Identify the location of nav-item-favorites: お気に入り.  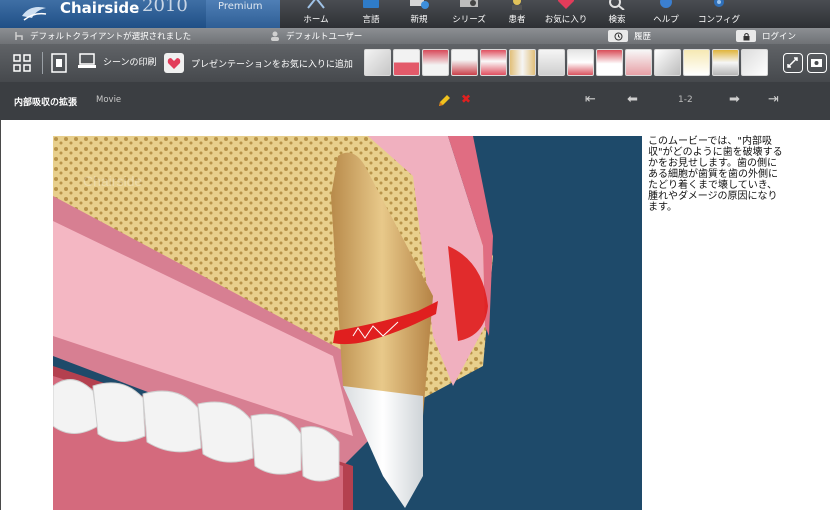
(566, 14).